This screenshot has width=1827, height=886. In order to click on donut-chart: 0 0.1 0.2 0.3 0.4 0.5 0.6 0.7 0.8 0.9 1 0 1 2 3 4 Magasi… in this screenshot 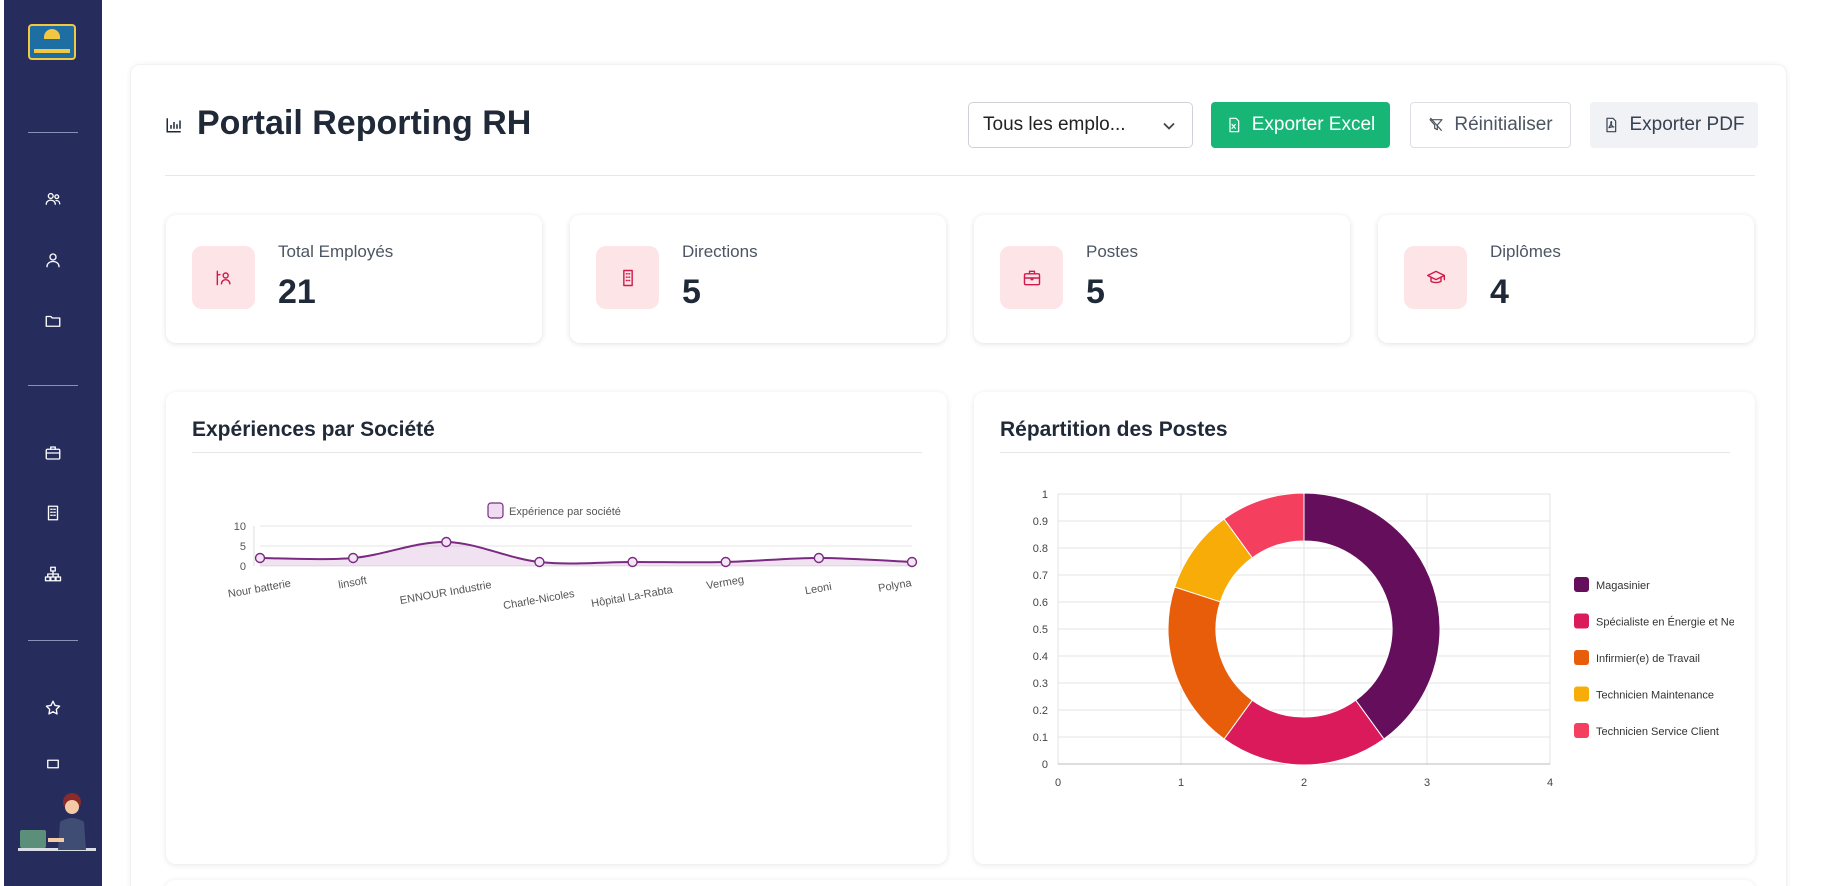, I will do `click(1384, 639)`.